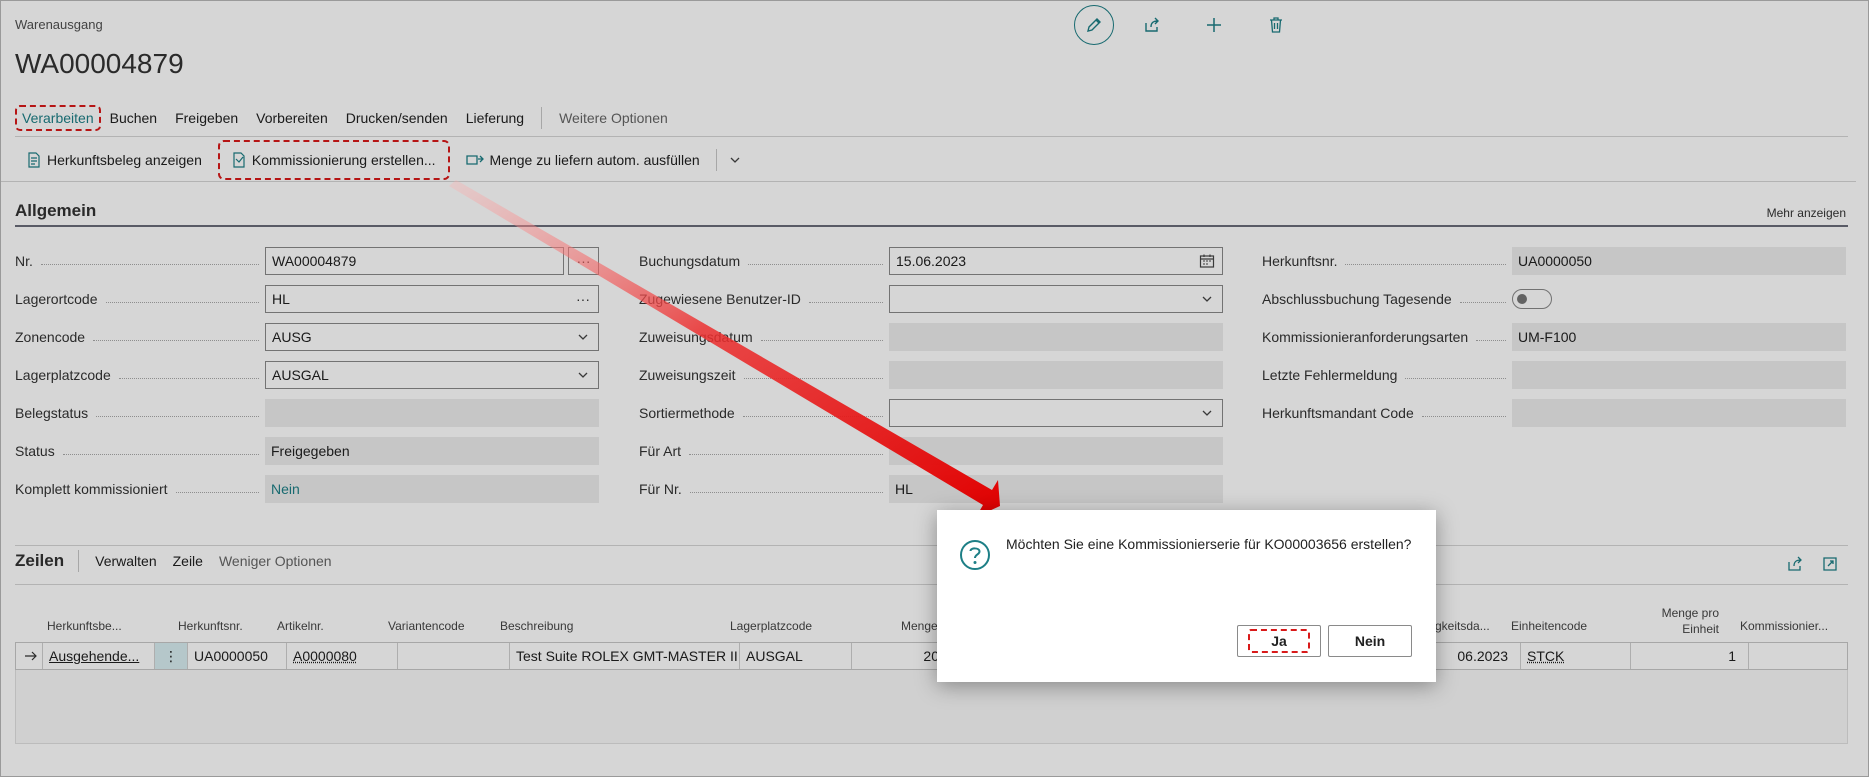 The height and width of the screenshot is (777, 1869). What do you see at coordinates (1370, 641) in the screenshot?
I see `no-button: Nein` at bounding box center [1370, 641].